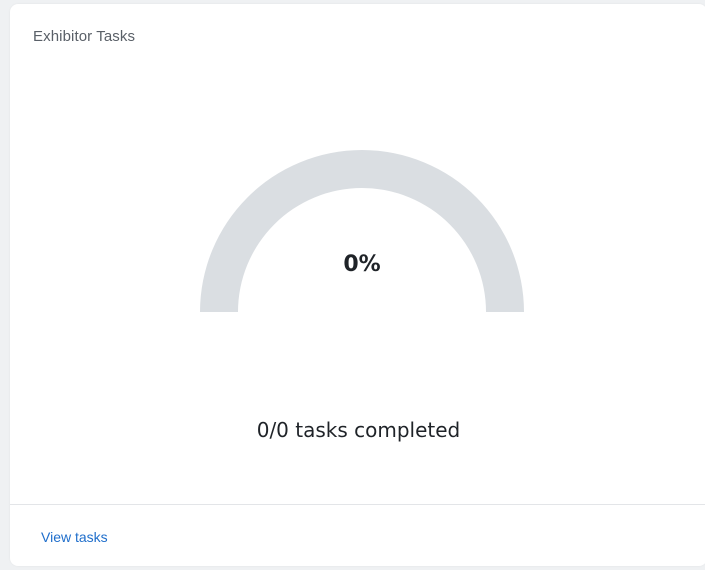 The height and width of the screenshot is (570, 705). Describe the element at coordinates (84, 36) in the screenshot. I see `card-title: Exhibitor Tasks` at that location.